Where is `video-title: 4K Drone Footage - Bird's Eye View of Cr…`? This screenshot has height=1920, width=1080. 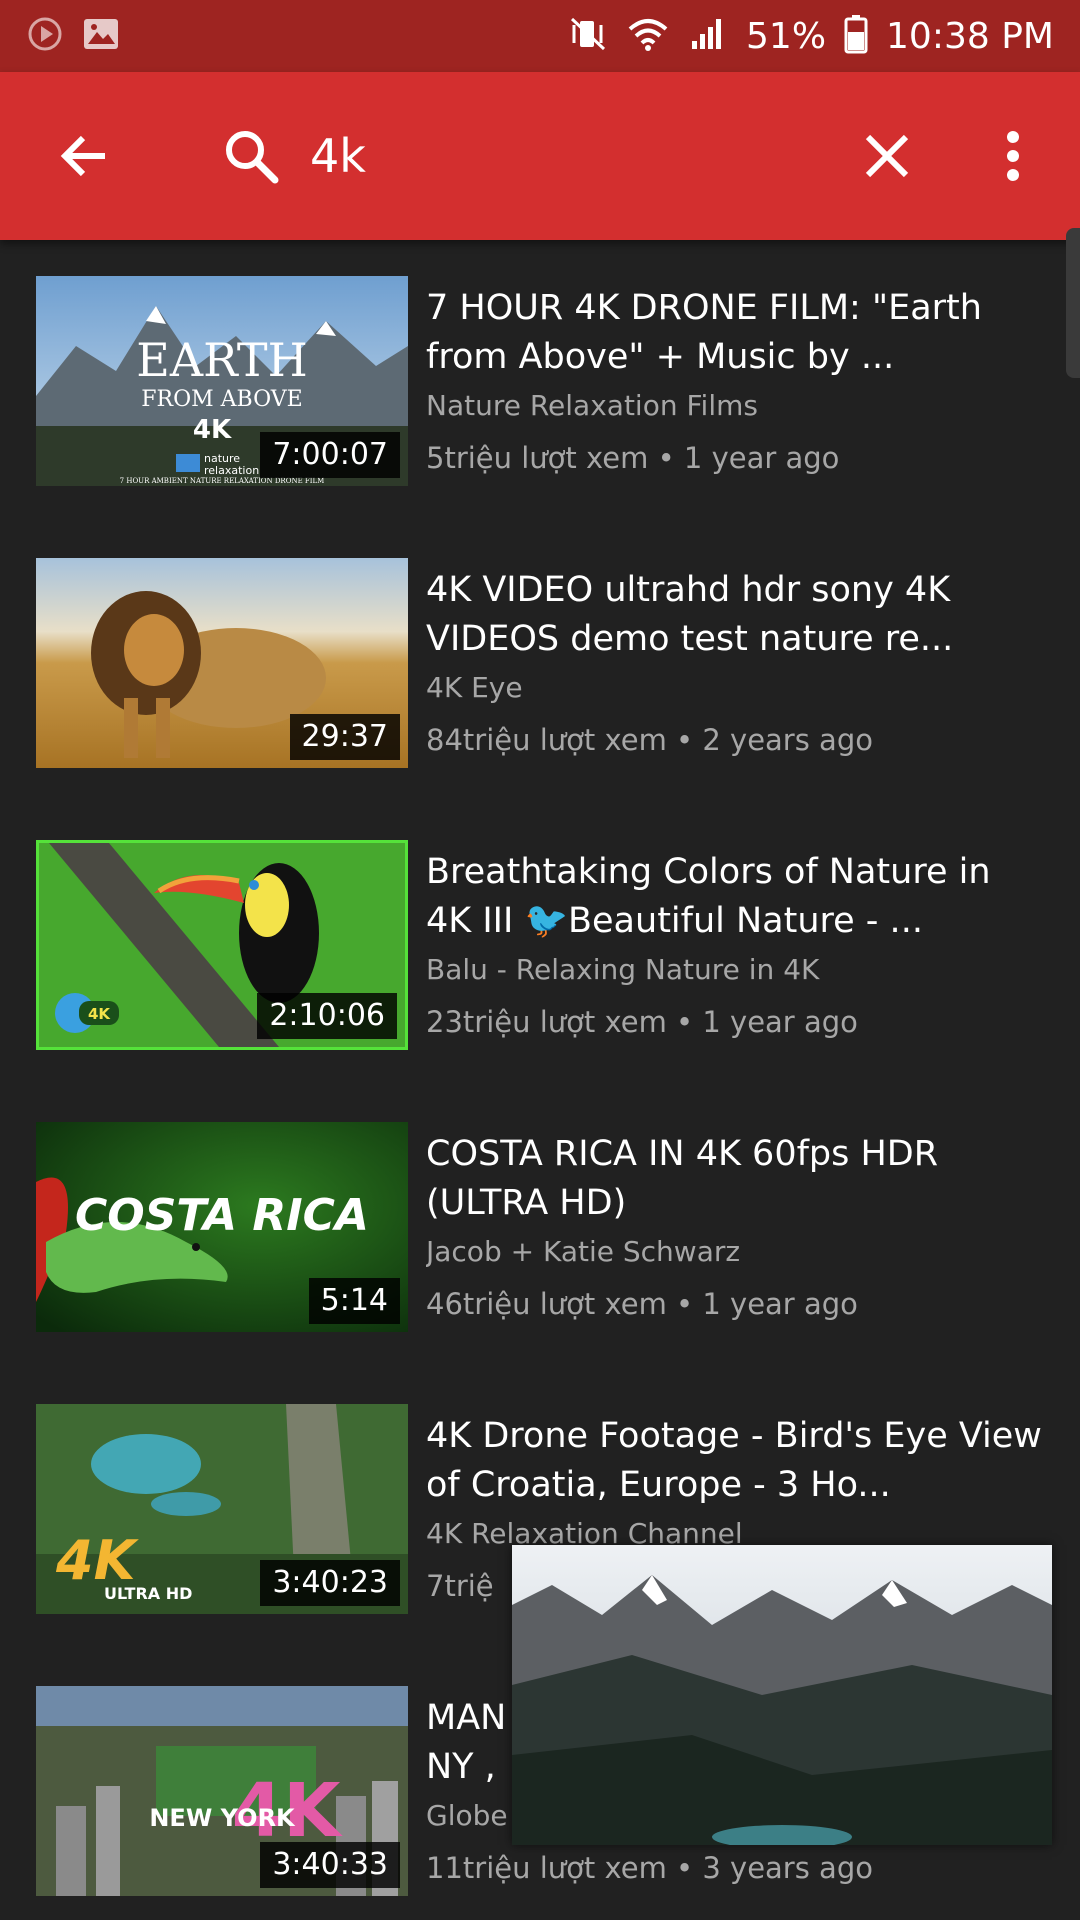 video-title: 4K Drone Footage - Bird's Eye View of Cr… is located at coordinates (736, 1461).